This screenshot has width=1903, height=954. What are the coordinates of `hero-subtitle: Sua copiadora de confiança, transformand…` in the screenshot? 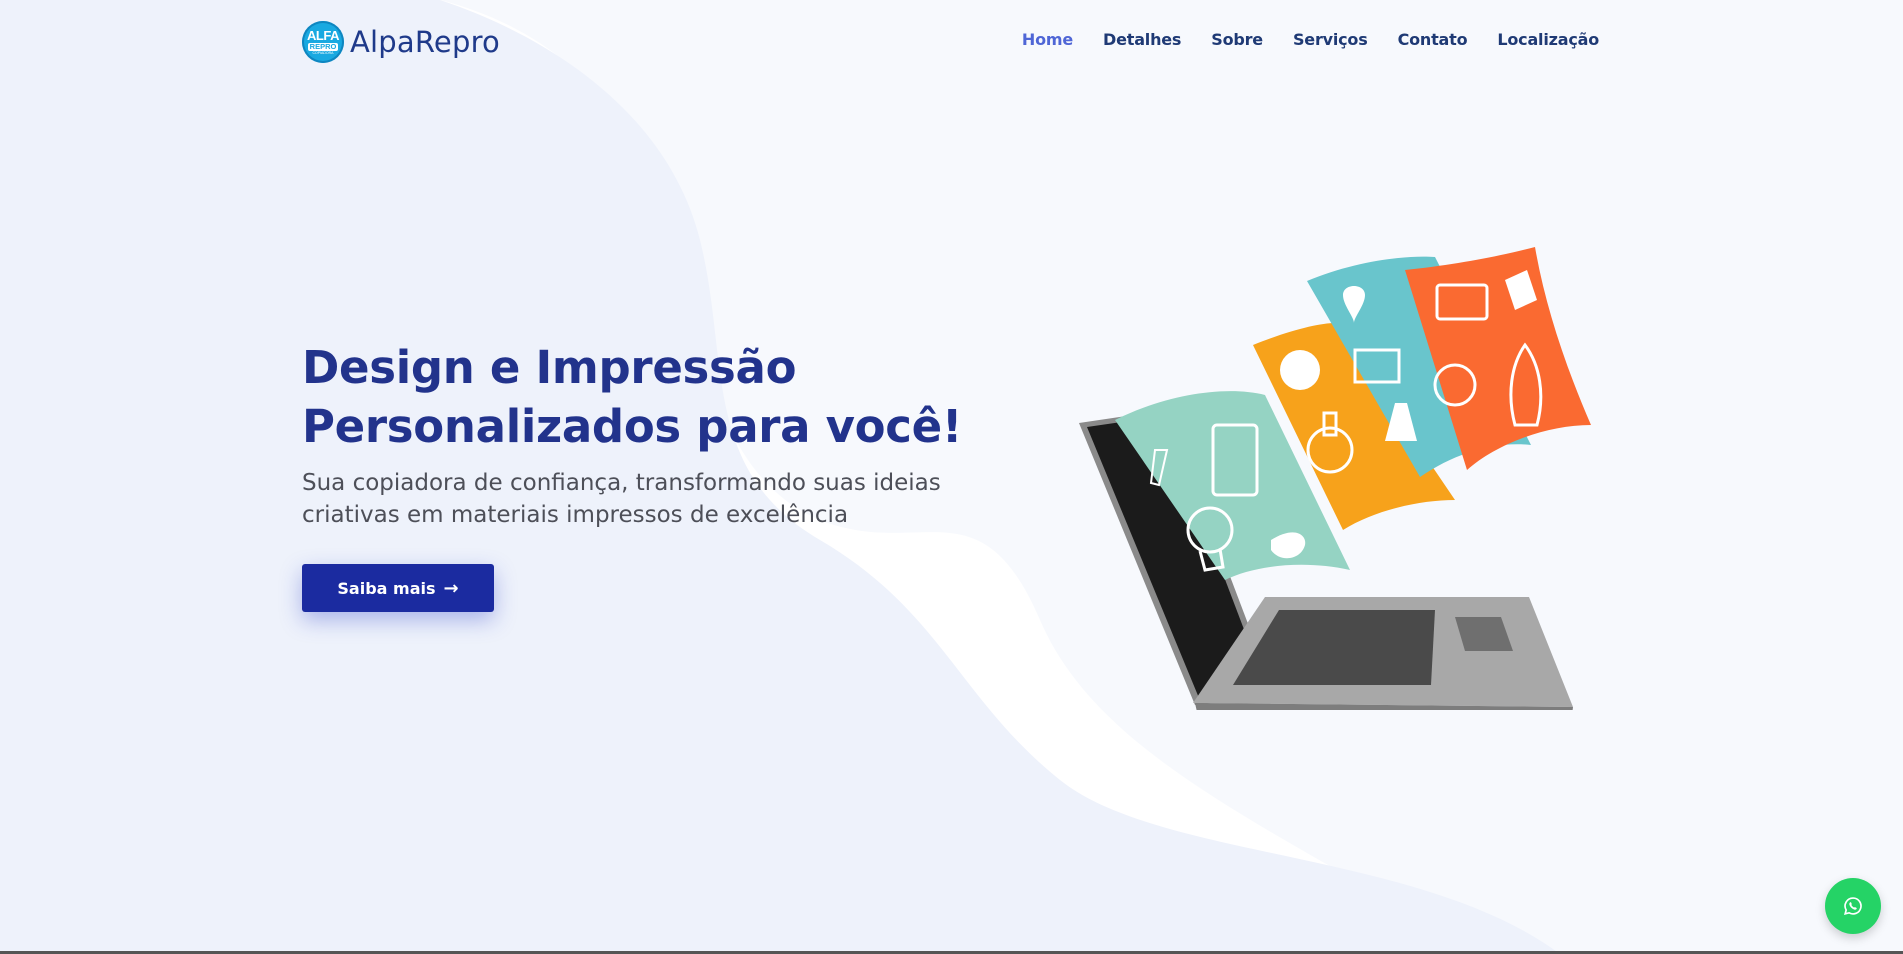 It's located at (621, 499).